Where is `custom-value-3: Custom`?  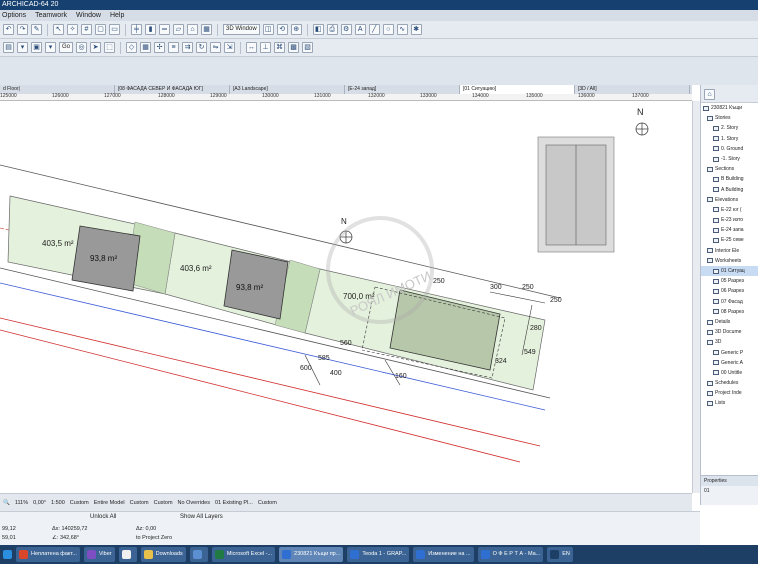
custom-value-3: Custom is located at coordinates (163, 503).